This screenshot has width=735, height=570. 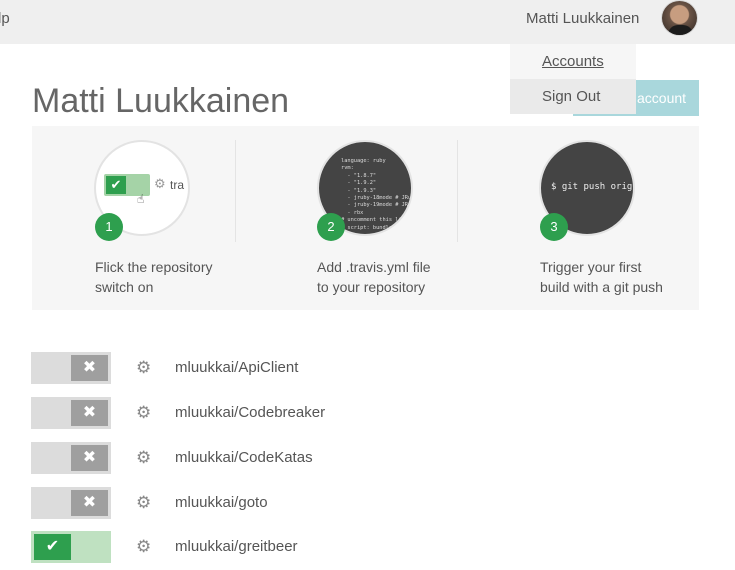 What do you see at coordinates (221, 502) in the screenshot?
I see `repo-name: mluukkai/goto` at bounding box center [221, 502].